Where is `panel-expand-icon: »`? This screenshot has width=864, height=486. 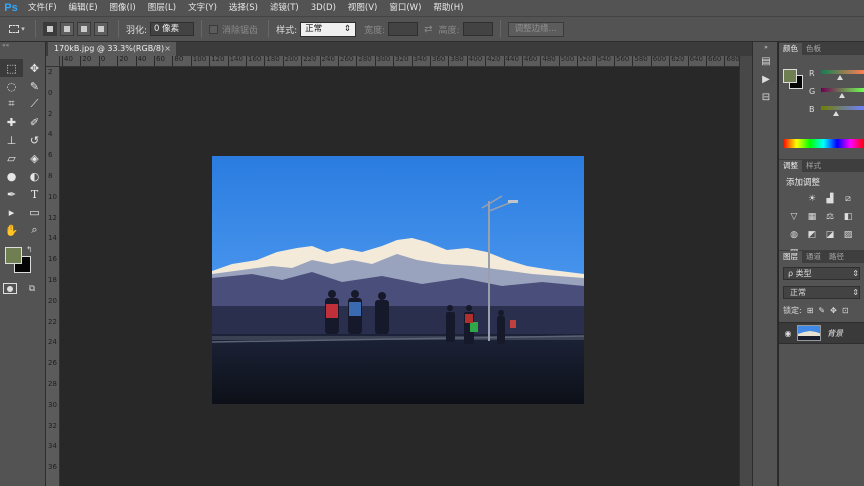 panel-expand-icon: » is located at coordinates (766, 47).